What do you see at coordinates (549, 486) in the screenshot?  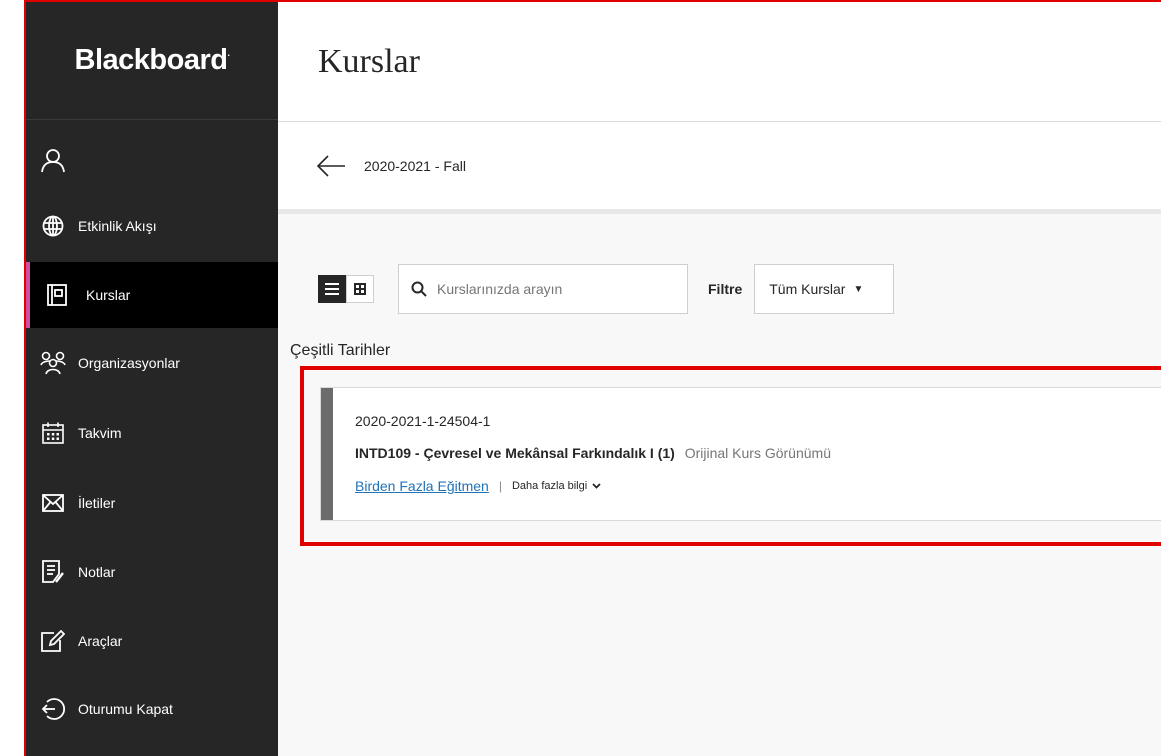 I see `more-info-label: Daha fazla bilgi` at bounding box center [549, 486].